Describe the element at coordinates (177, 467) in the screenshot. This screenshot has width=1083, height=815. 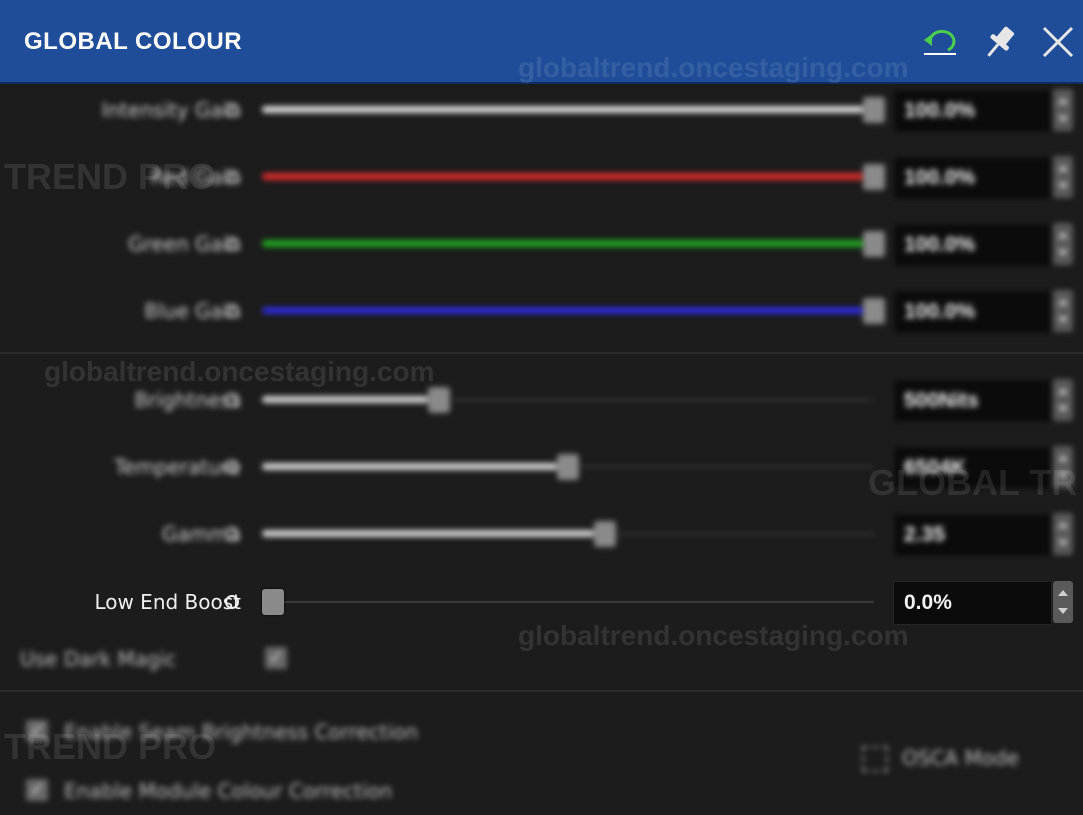
I see `slider-label: Temperature` at that location.